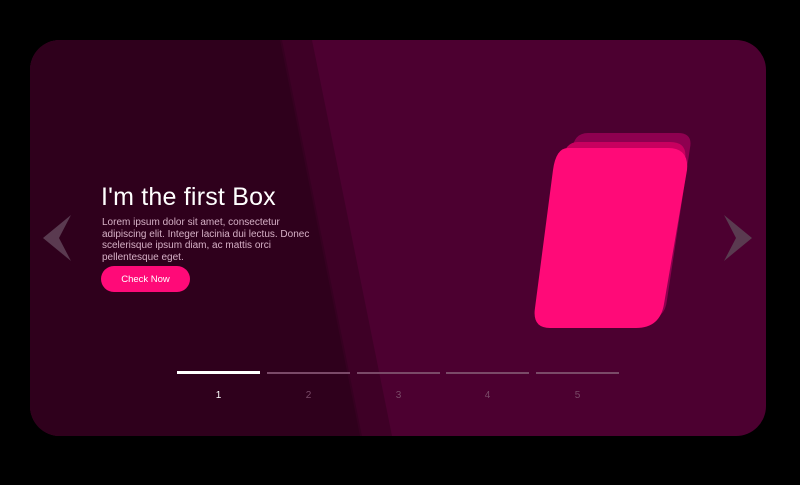 This screenshot has height=485, width=800. I want to click on pager-number: 1, so click(218, 395).